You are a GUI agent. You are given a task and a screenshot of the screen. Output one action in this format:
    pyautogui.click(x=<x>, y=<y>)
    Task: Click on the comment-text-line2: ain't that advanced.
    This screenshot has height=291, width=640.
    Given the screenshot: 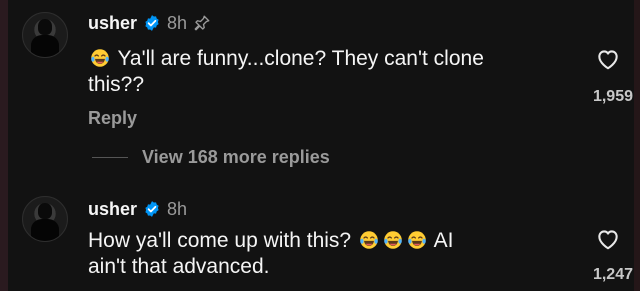 What is the action you would take?
    pyautogui.click(x=179, y=266)
    